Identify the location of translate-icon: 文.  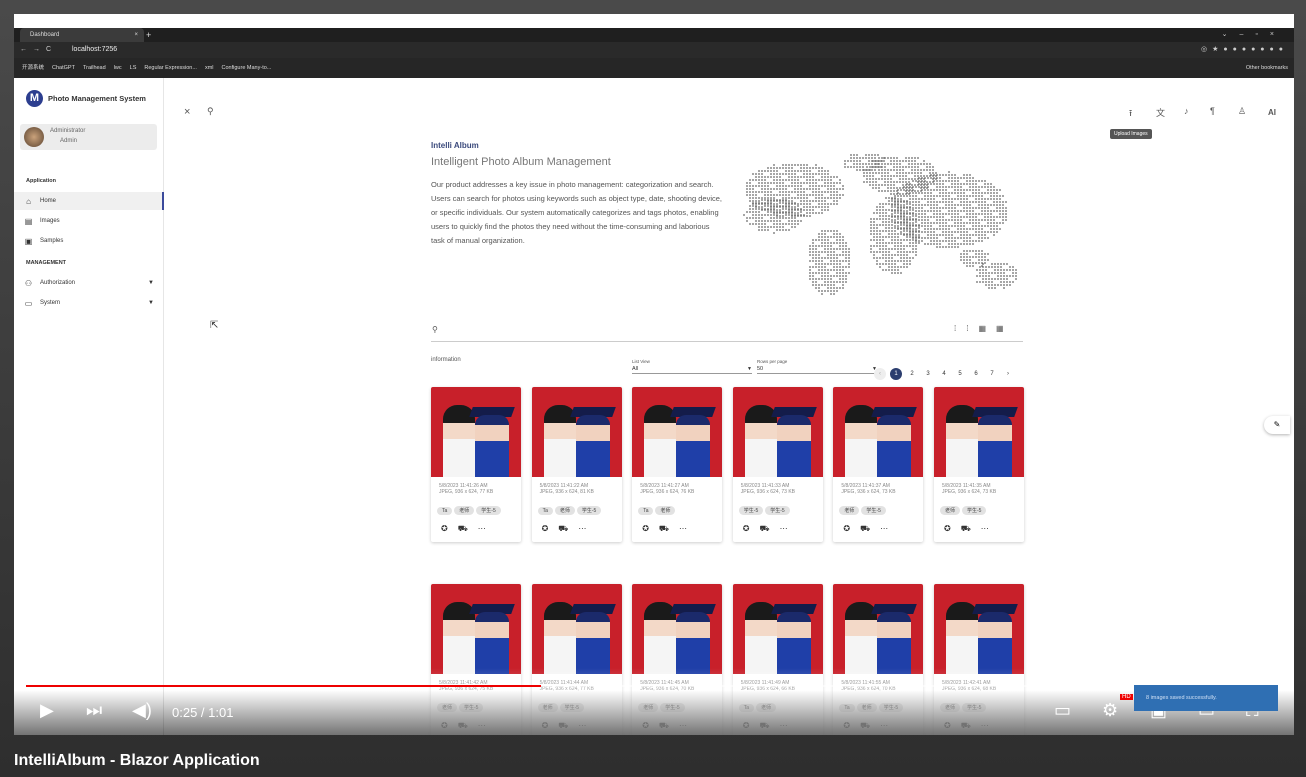
(1160, 112).